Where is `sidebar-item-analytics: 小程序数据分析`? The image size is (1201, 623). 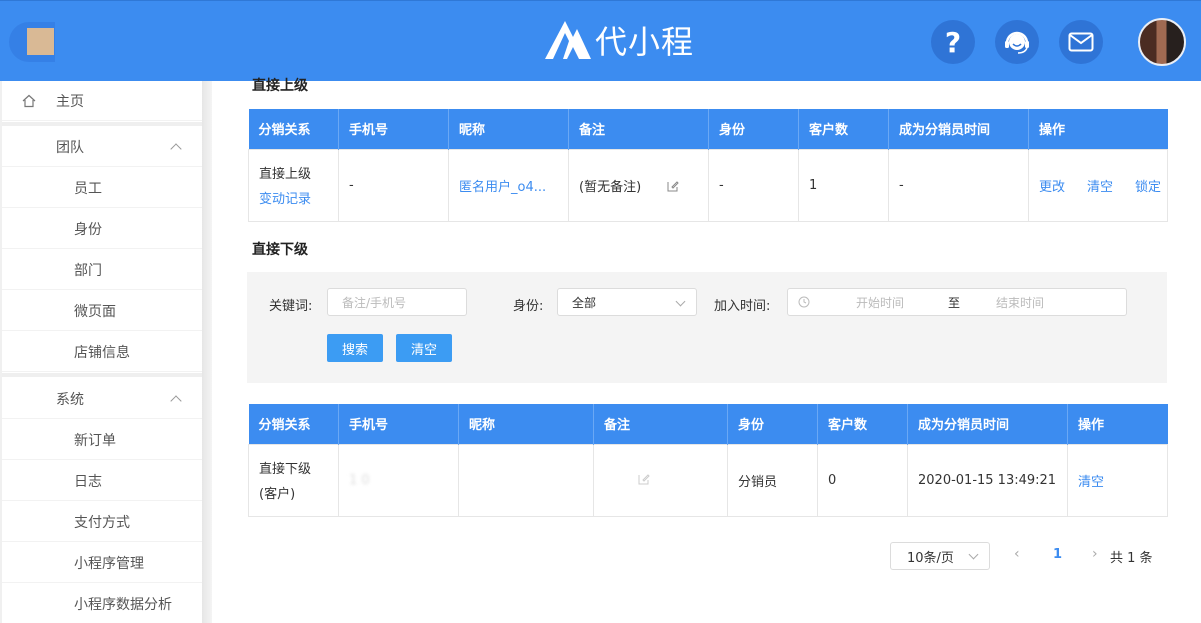 sidebar-item-analytics: 小程序数据分析 is located at coordinates (102, 603).